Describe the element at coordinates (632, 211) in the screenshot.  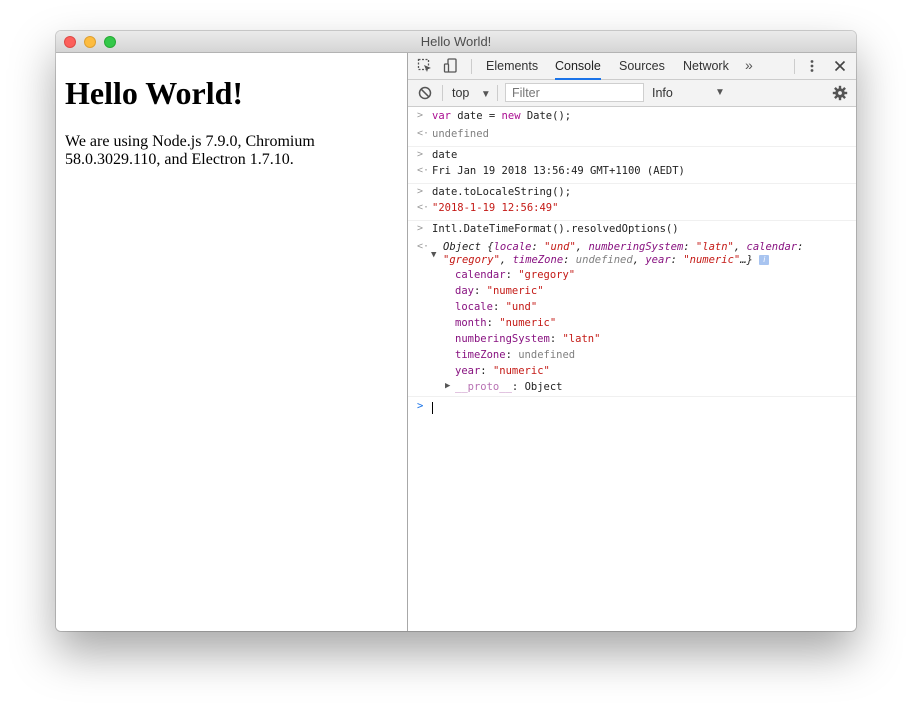
I see `console-result-row: <· "2018-1-19 12:56:49"` at that location.